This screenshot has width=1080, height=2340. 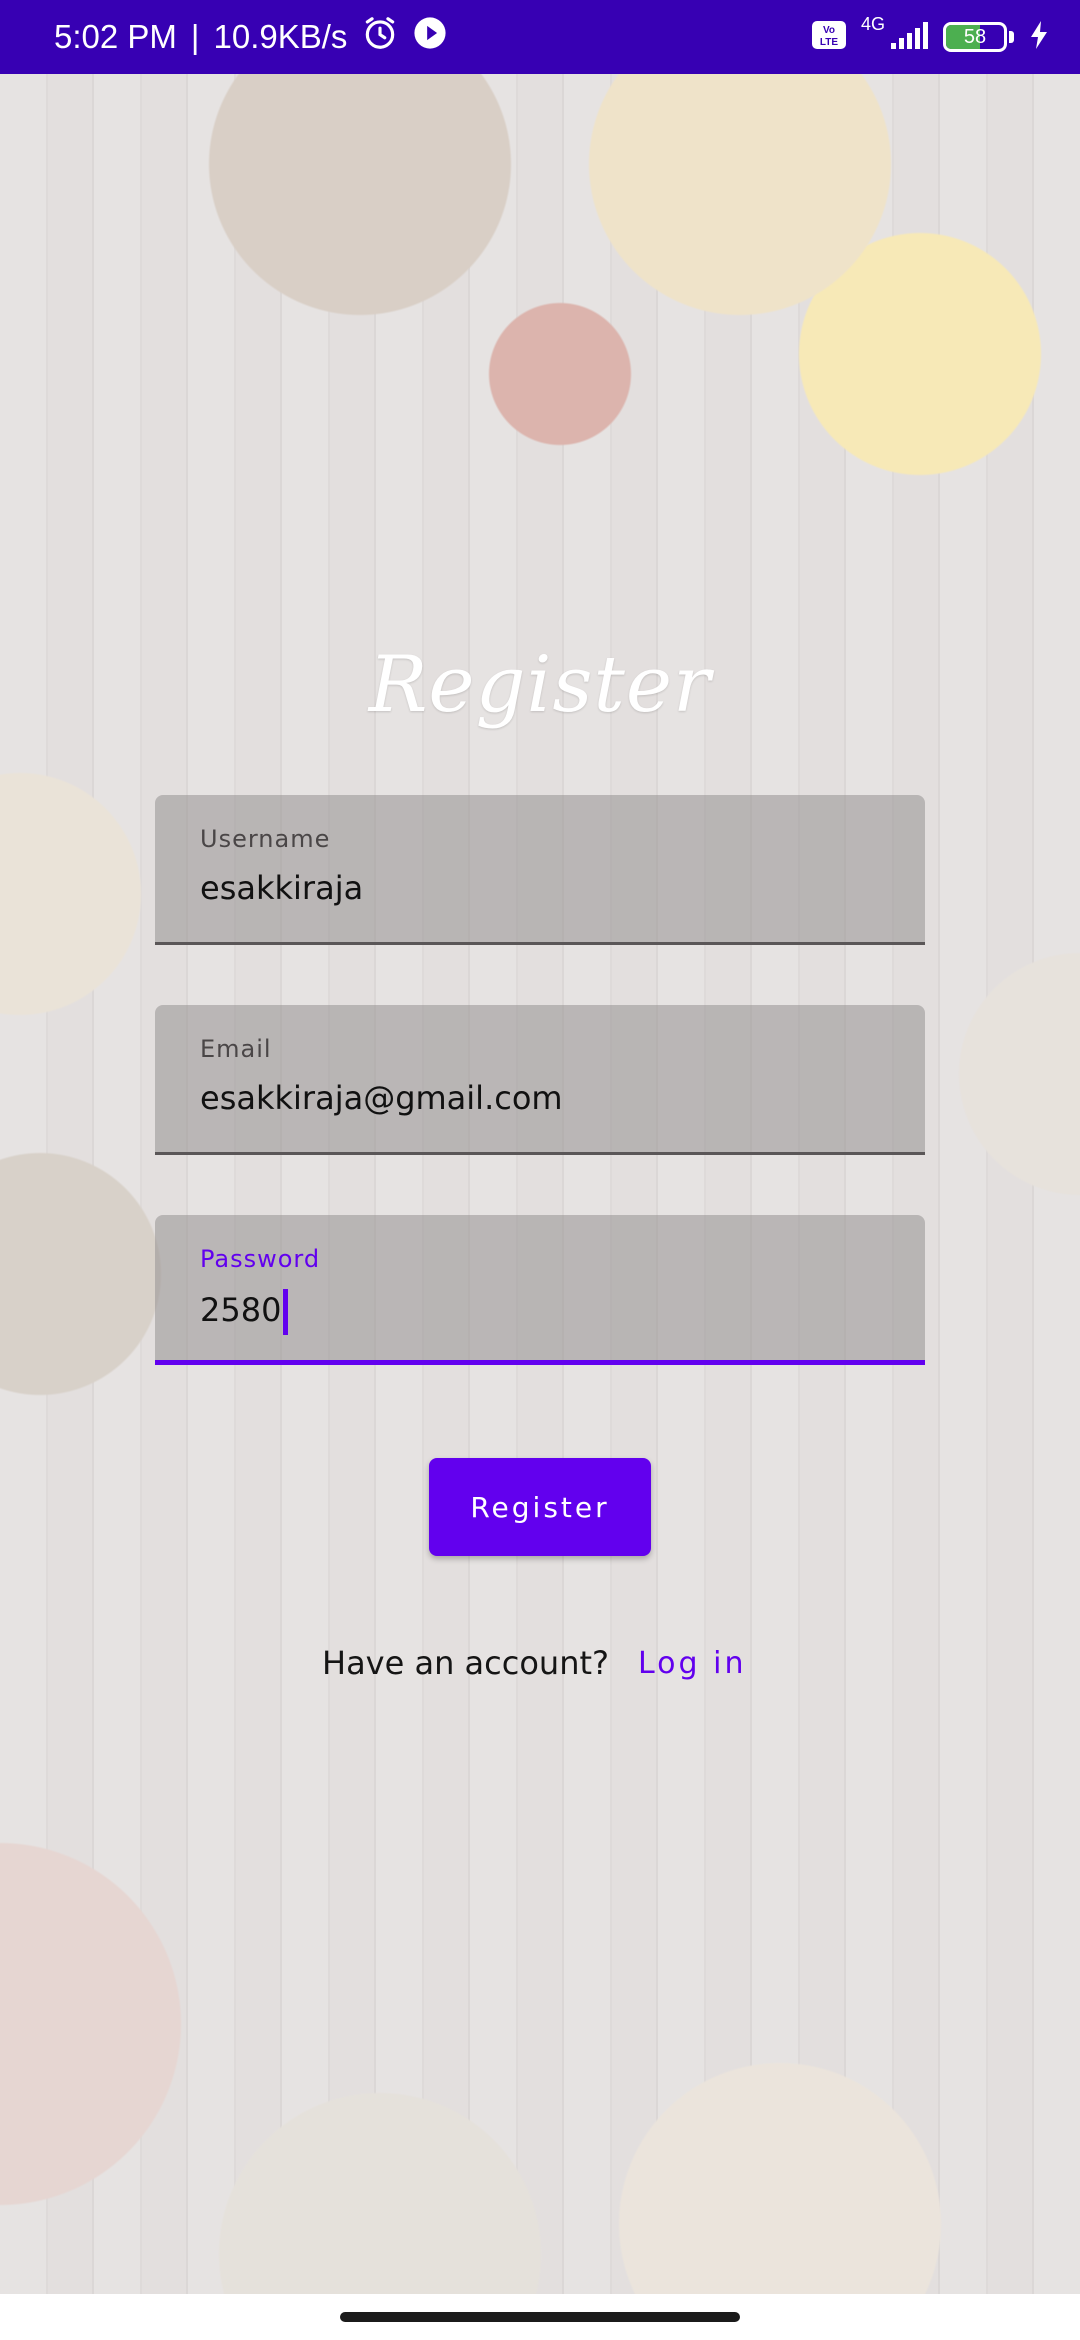 What do you see at coordinates (909, 37) in the screenshot?
I see `signal-icon` at bounding box center [909, 37].